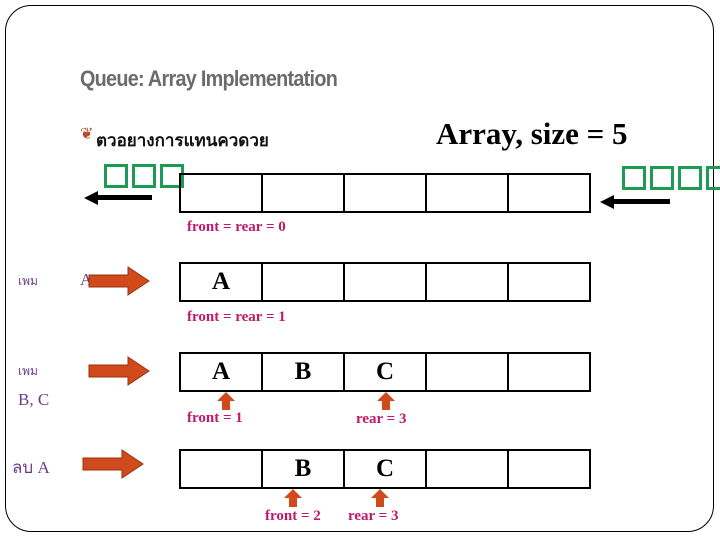 This screenshot has height=540, width=720. Describe the element at coordinates (236, 317) in the screenshot. I see `pointer-label: front = rear = 1` at that location.